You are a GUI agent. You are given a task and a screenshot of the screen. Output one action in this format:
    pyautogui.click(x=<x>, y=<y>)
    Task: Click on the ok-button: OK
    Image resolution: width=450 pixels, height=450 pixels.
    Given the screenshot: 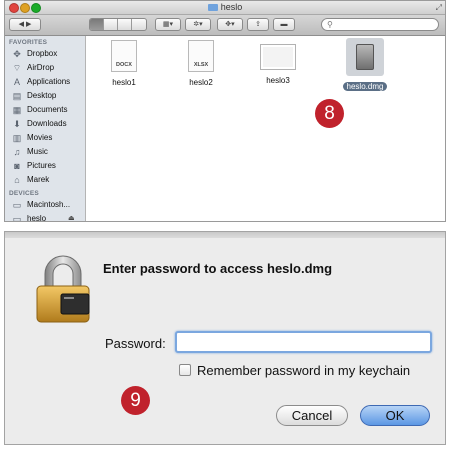 What is the action you would take?
    pyautogui.click(x=395, y=415)
    